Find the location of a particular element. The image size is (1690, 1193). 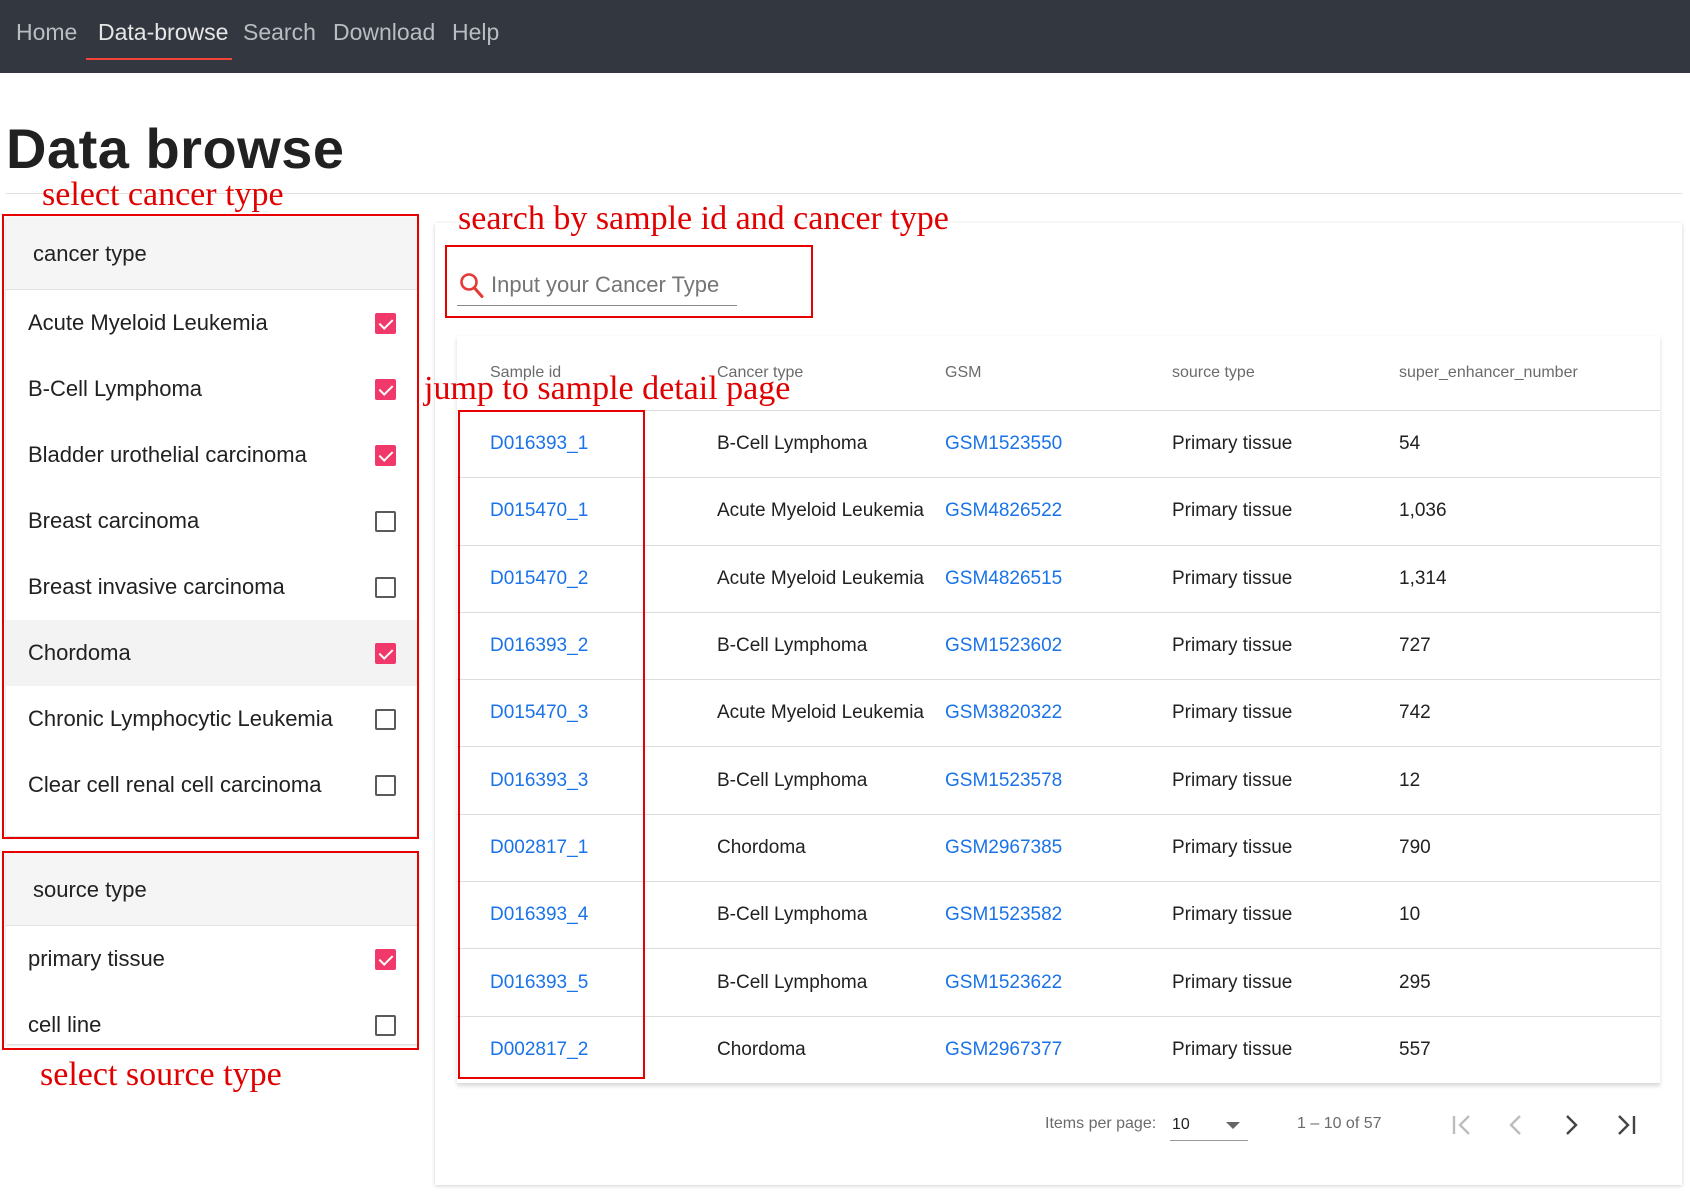

annotation-box-source-type is located at coordinates (210, 950).